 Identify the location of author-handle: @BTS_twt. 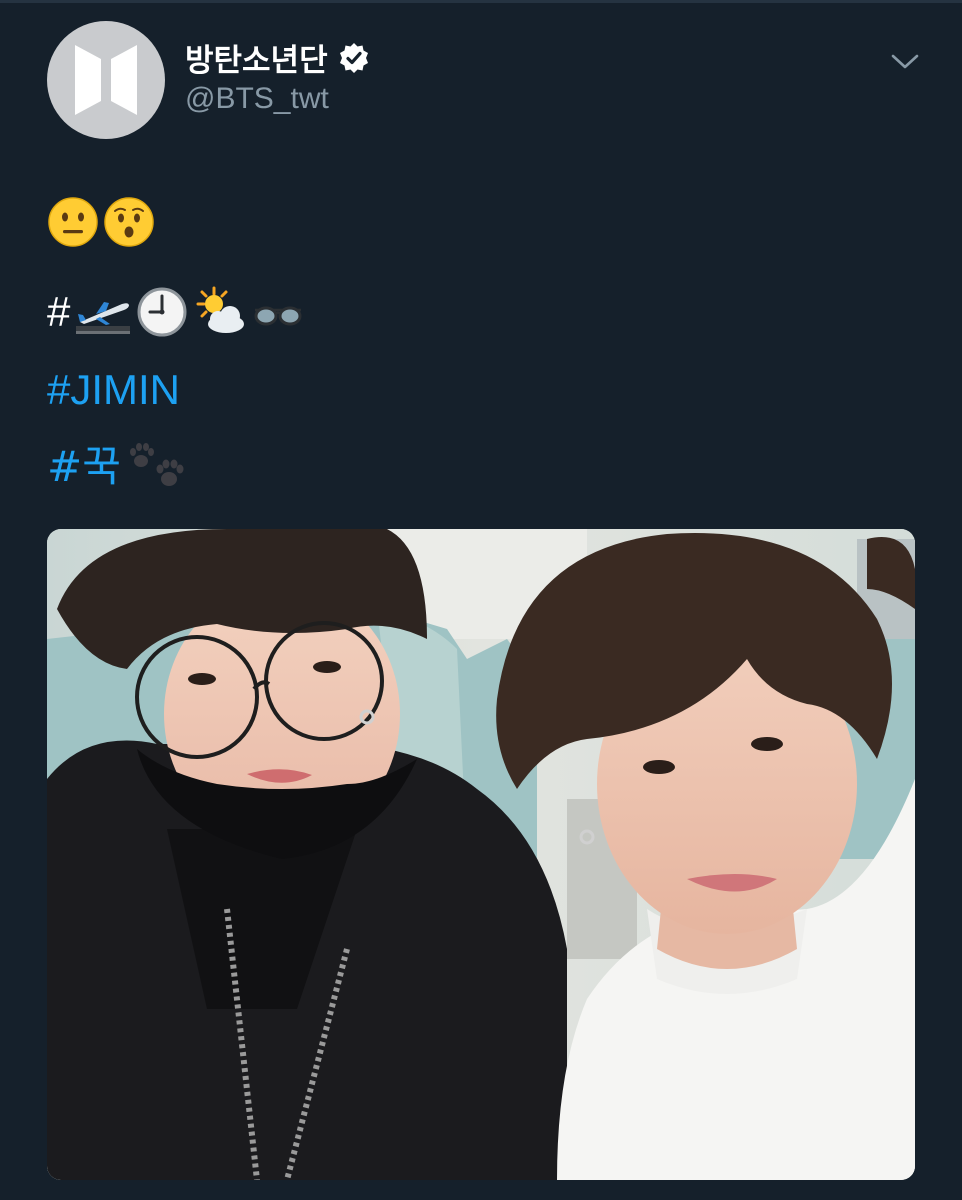
(257, 99).